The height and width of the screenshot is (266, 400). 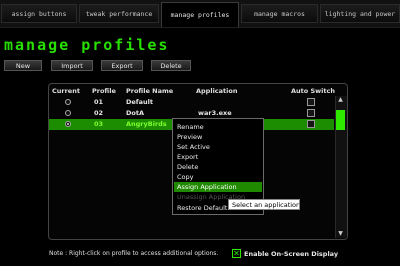 What do you see at coordinates (146, 124) in the screenshot?
I see `profile-name: AngryBirds` at bounding box center [146, 124].